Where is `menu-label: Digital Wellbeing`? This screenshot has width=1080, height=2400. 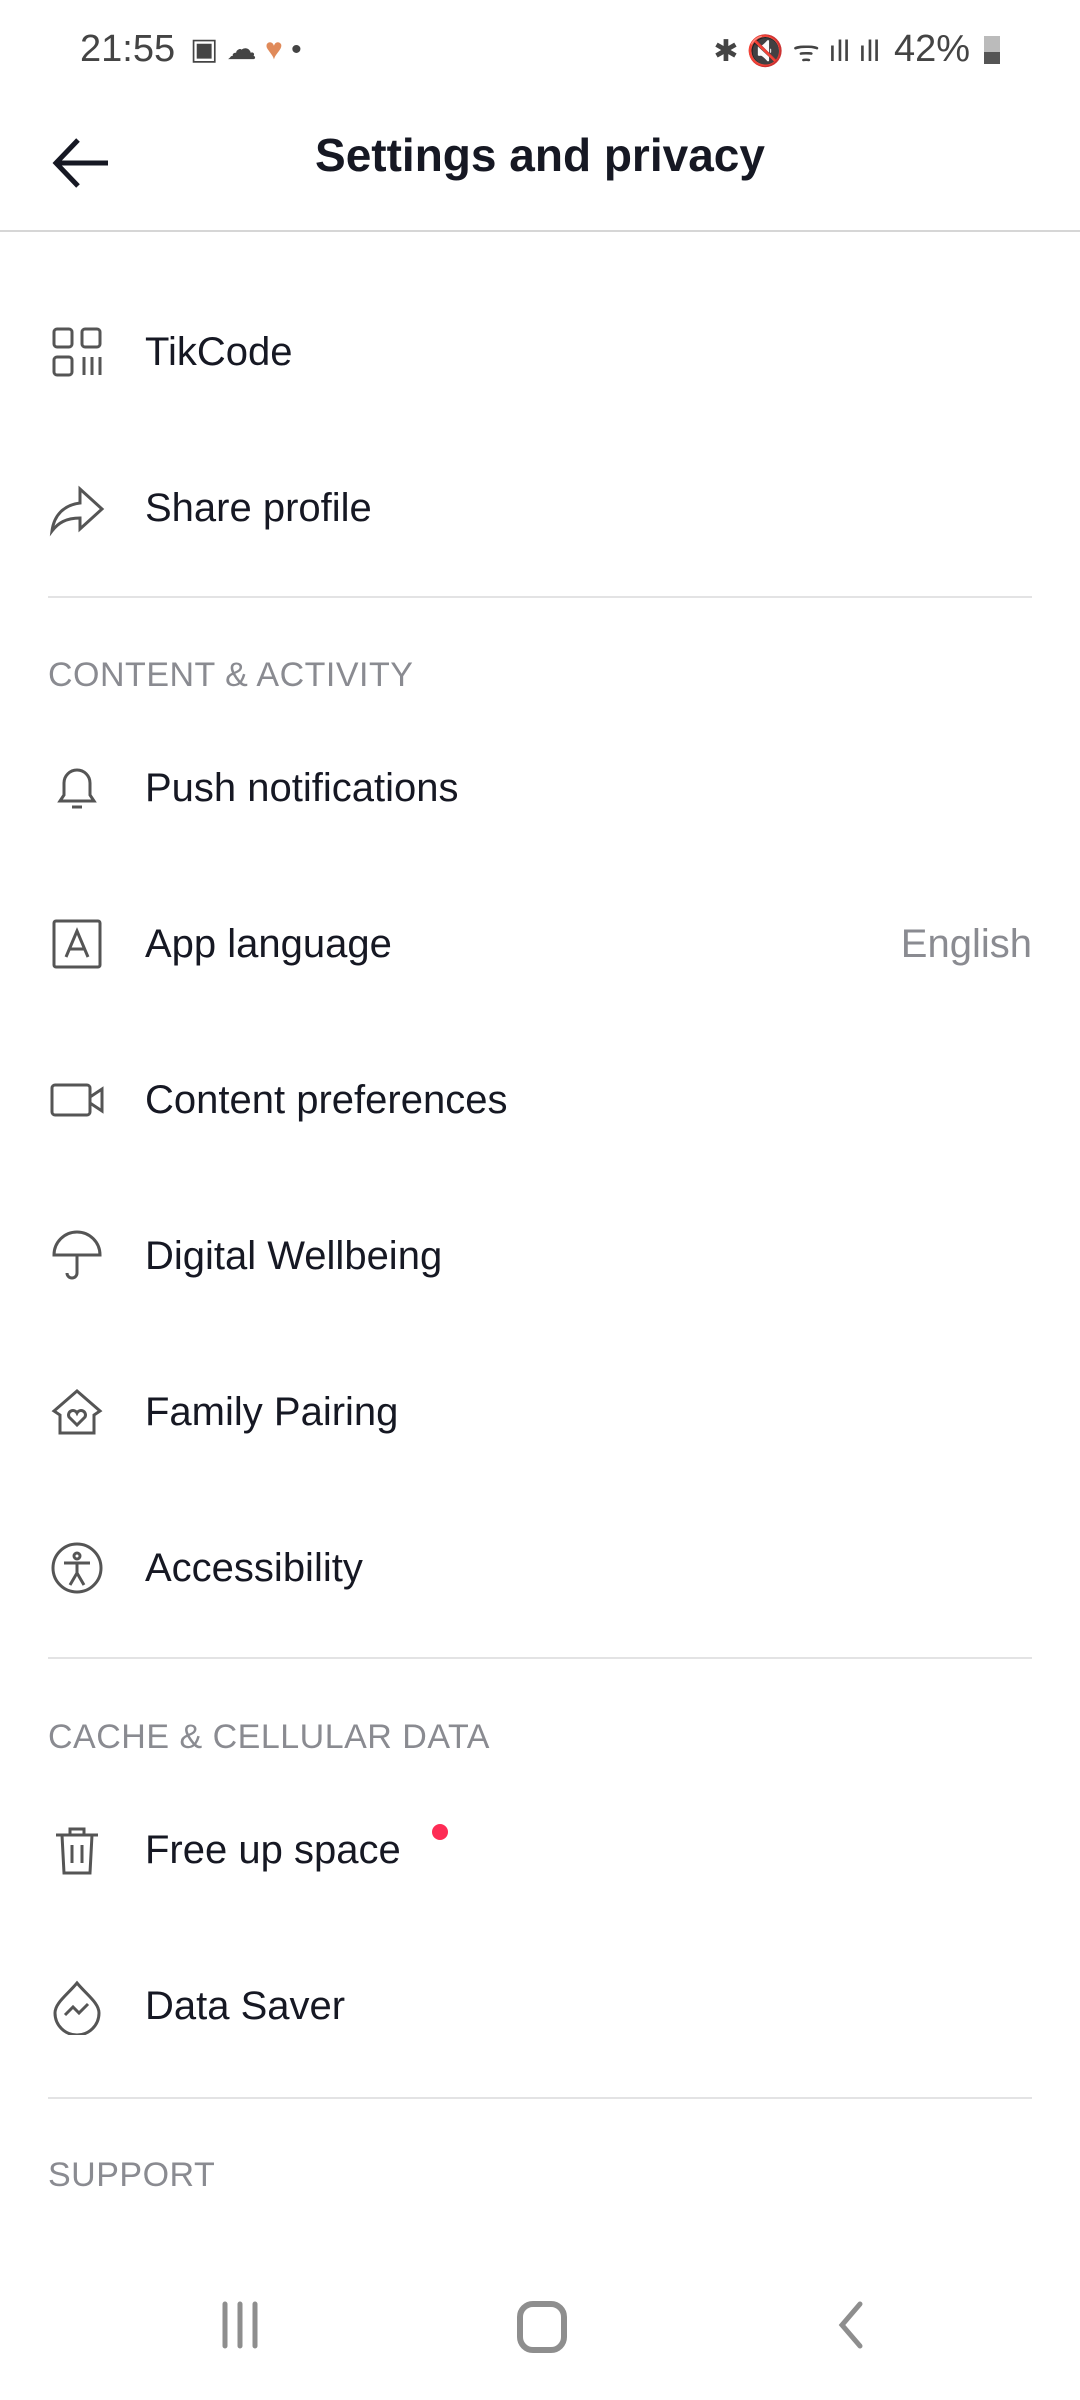 menu-label: Digital Wellbeing is located at coordinates (294, 1255).